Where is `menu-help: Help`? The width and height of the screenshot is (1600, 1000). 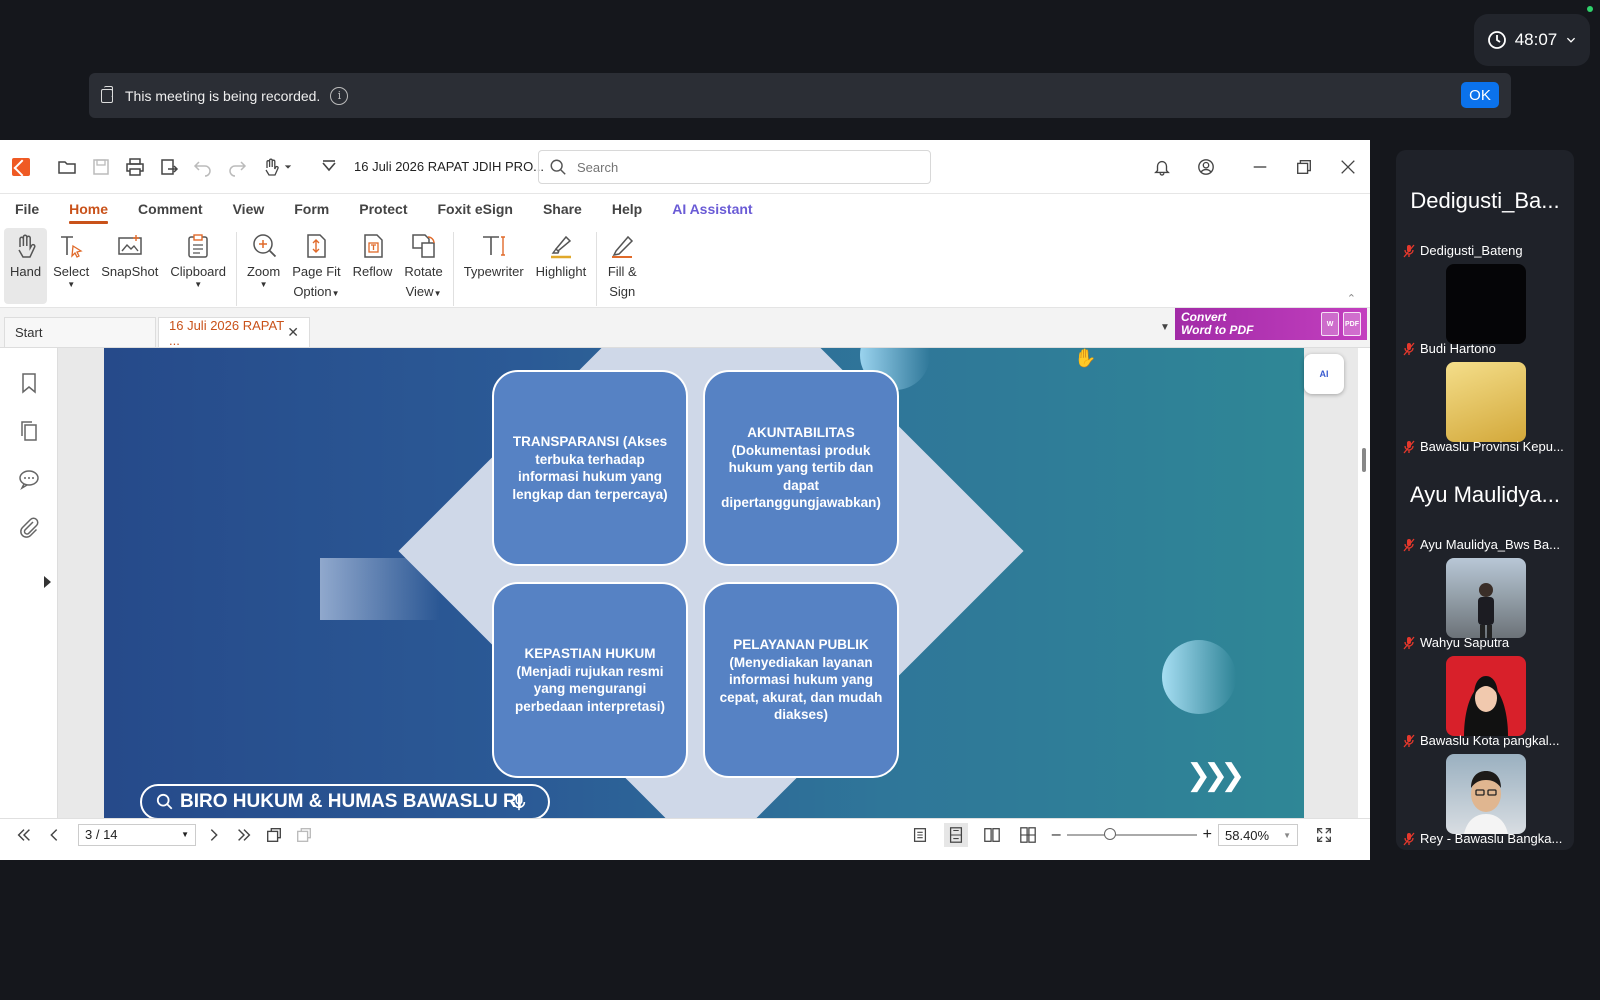 menu-help: Help is located at coordinates (627, 209).